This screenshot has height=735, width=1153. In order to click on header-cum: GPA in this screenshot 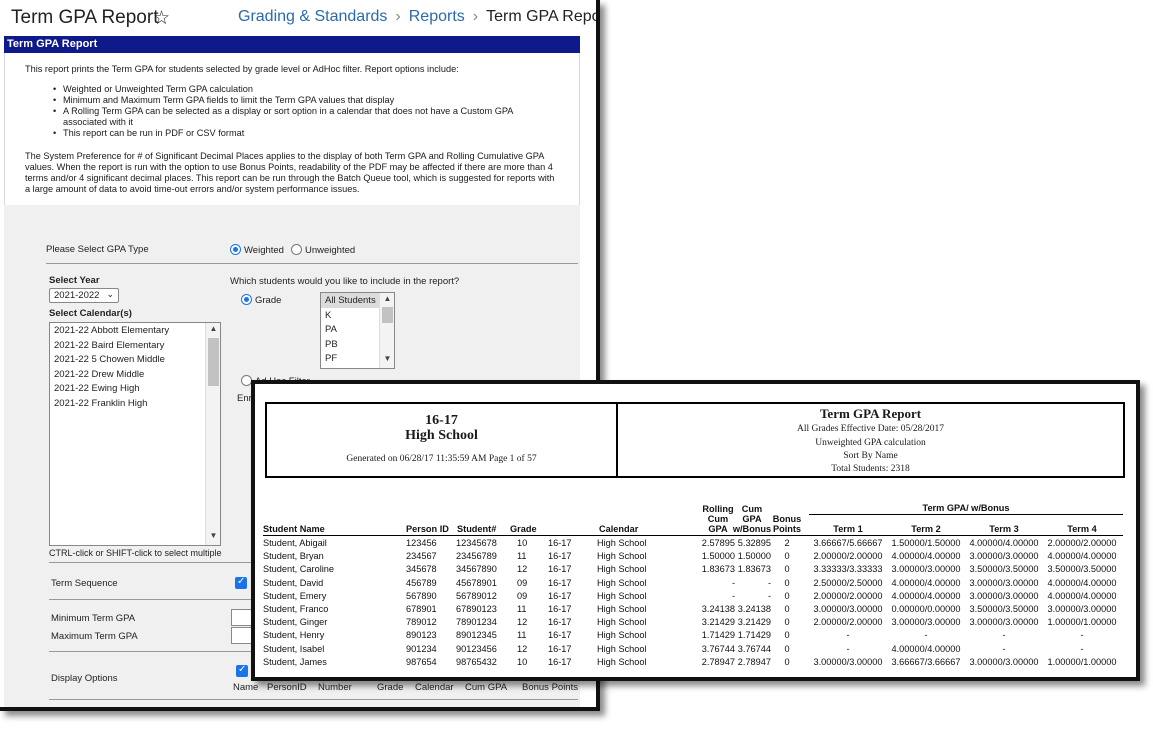, I will do `click(752, 519)`.